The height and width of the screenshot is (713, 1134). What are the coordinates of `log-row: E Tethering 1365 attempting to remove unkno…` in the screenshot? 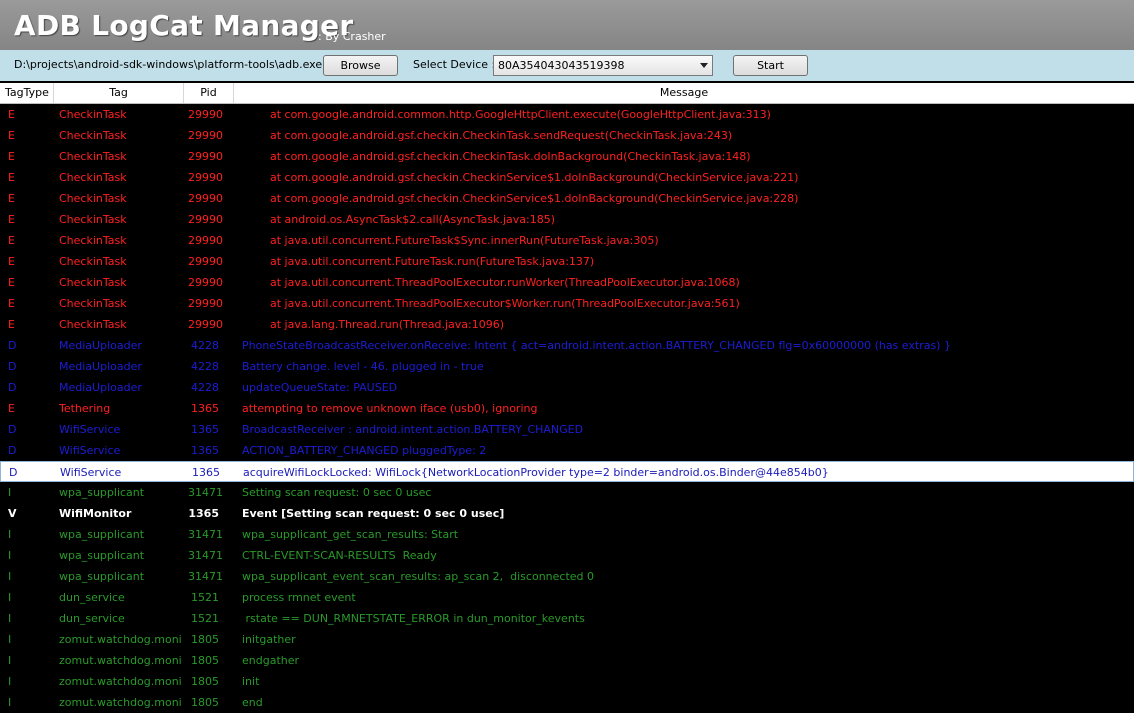 It's located at (567, 408).